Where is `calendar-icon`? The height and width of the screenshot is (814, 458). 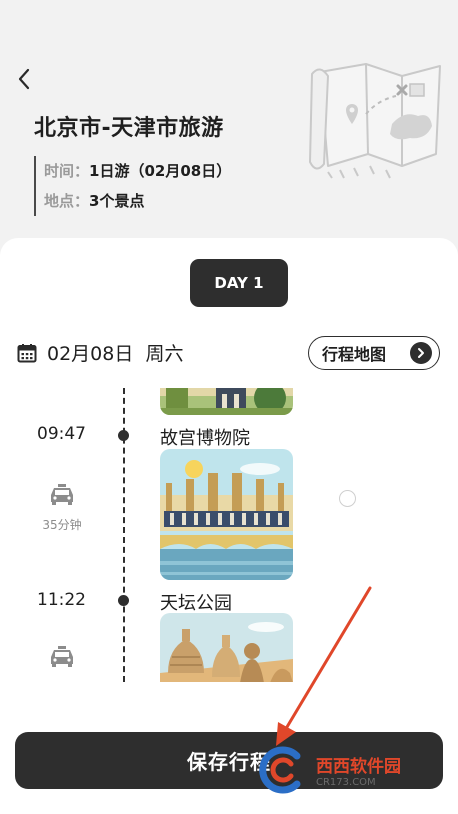 calendar-icon is located at coordinates (27, 352).